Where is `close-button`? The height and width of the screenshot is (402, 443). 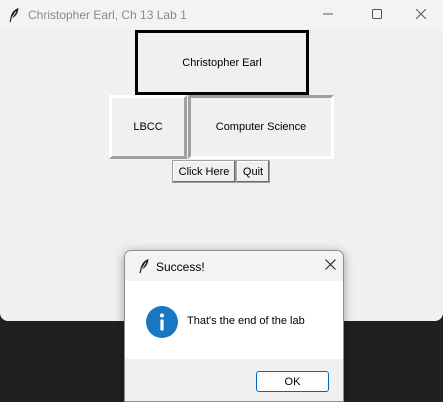 close-button is located at coordinates (420, 15).